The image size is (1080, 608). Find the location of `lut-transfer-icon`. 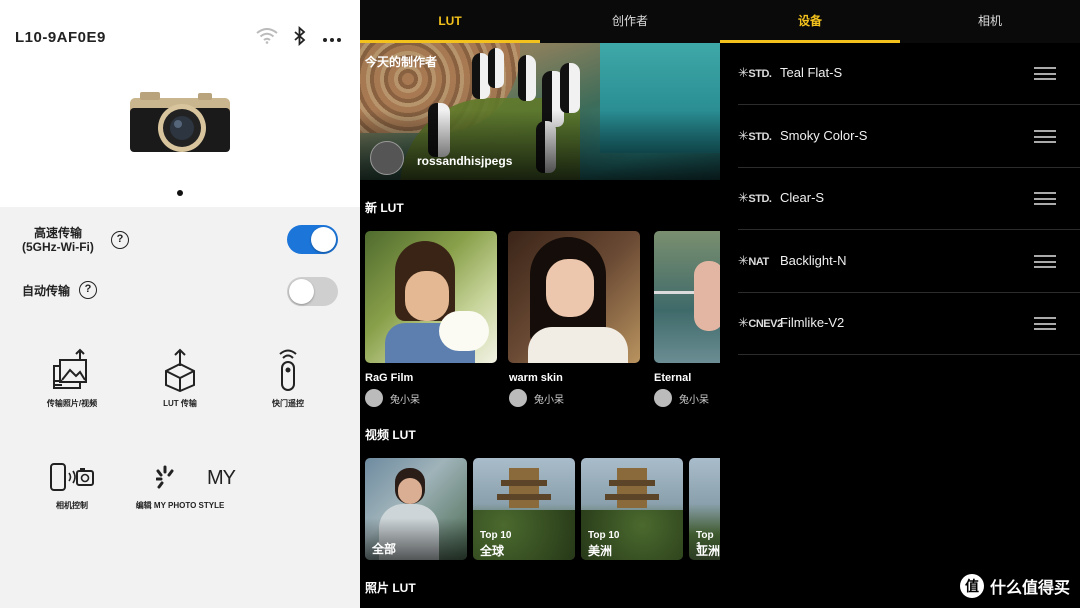

lut-transfer-icon is located at coordinates (180, 370).